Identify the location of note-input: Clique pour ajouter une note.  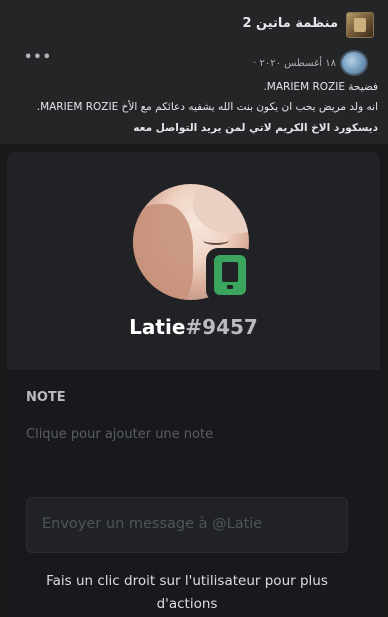
(119, 434).